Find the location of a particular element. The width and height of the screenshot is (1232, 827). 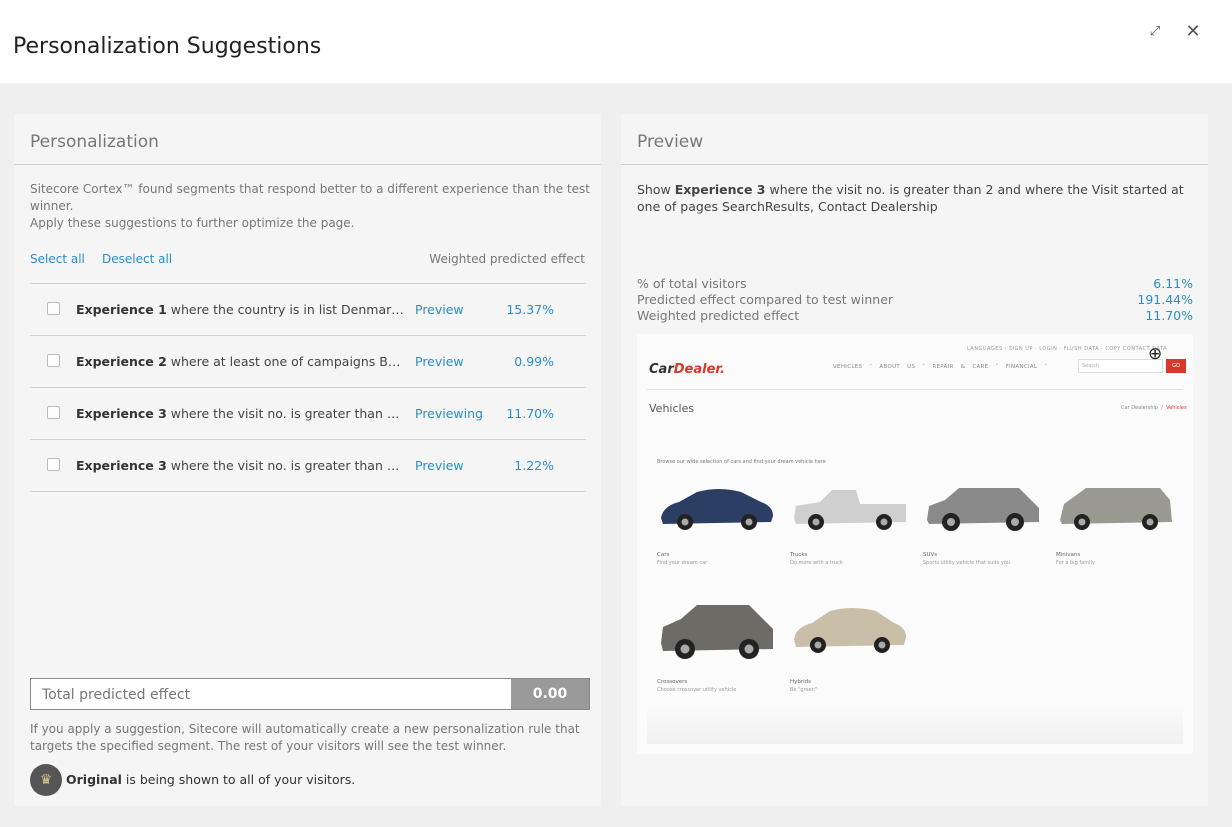

show-prefix: Show is located at coordinates (656, 189).